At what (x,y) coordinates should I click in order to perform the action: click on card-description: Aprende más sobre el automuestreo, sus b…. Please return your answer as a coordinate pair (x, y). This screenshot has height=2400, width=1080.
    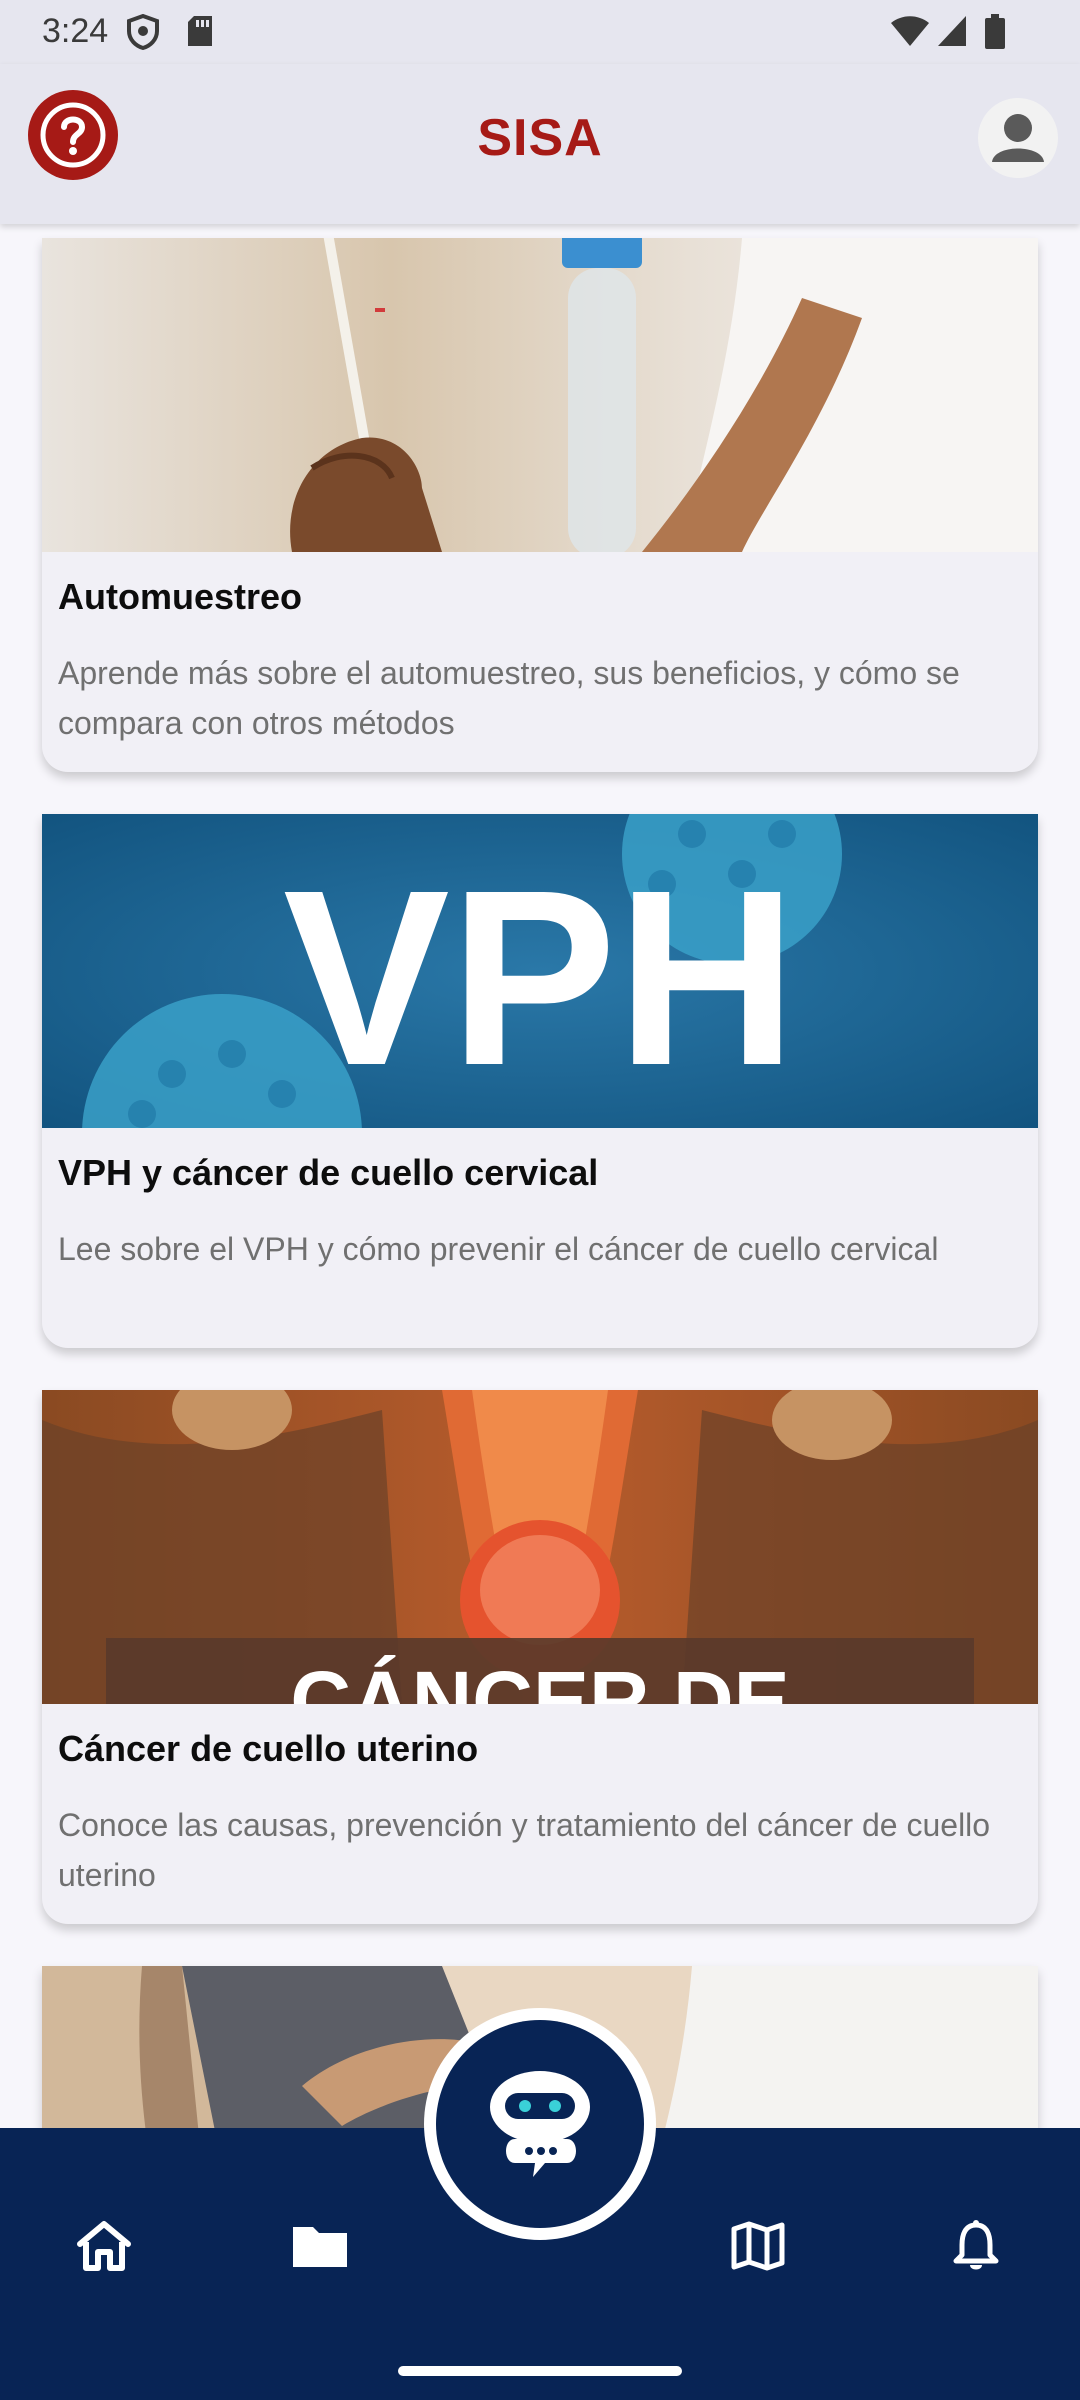
    Looking at the image, I should click on (509, 698).